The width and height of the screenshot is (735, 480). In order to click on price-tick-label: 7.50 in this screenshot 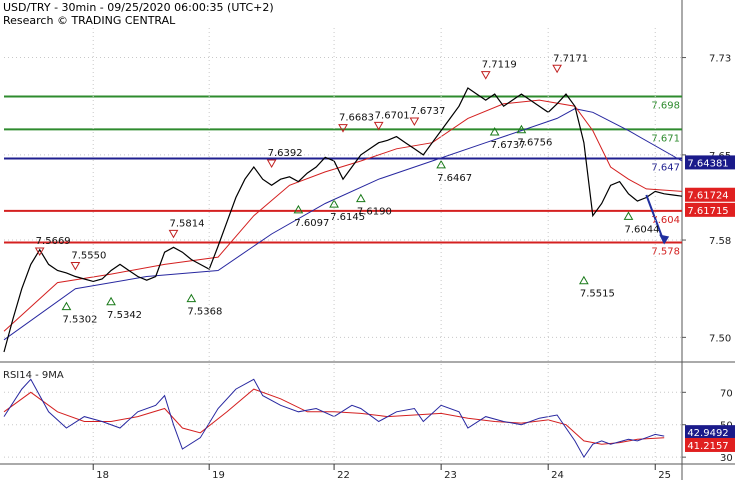, I will do `click(720, 338)`.